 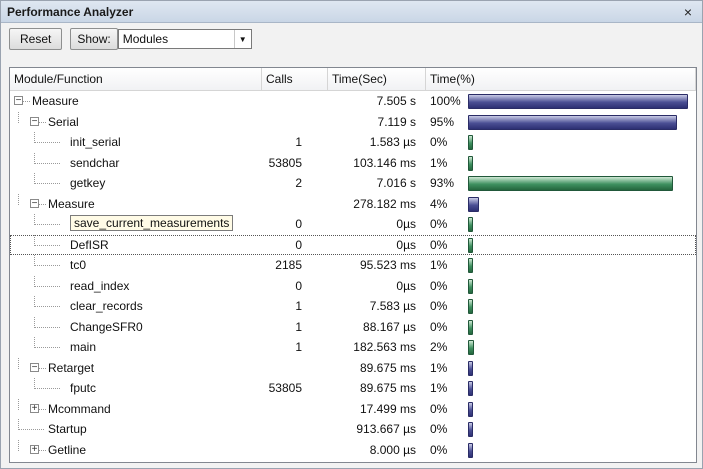 What do you see at coordinates (353, 101) in the screenshot?
I see `table-row: − Measure 7.505 s 100%` at bounding box center [353, 101].